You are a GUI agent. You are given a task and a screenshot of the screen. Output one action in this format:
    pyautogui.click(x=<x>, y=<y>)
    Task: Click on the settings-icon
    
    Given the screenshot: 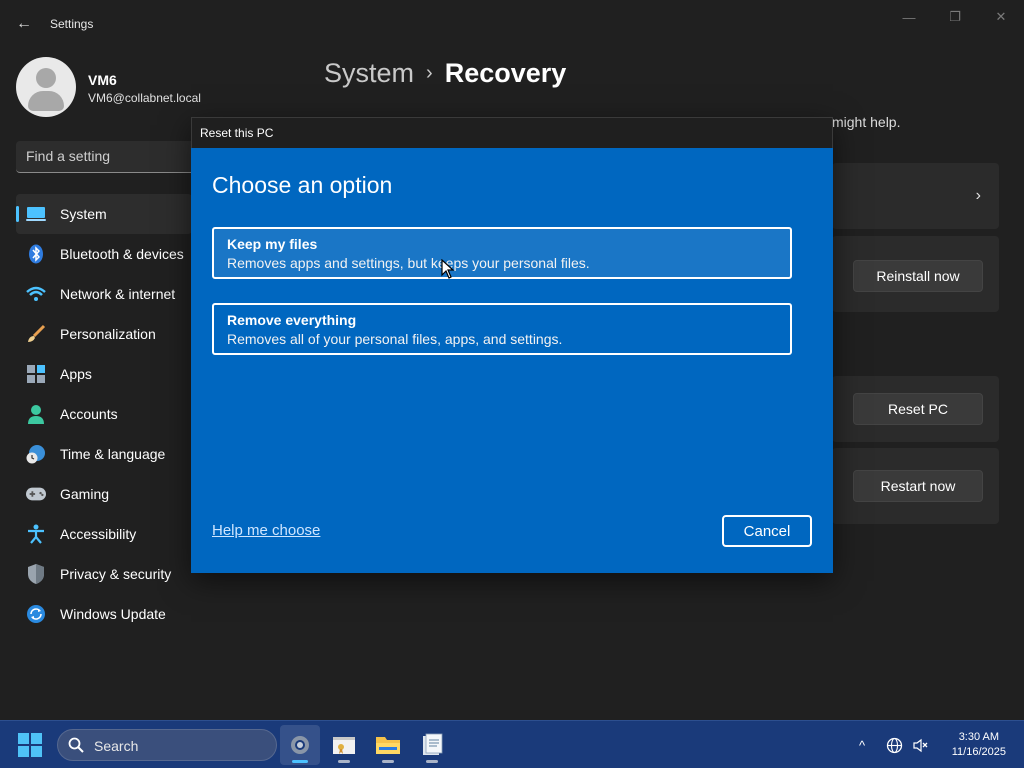 What is the action you would take?
    pyautogui.click(x=300, y=745)
    